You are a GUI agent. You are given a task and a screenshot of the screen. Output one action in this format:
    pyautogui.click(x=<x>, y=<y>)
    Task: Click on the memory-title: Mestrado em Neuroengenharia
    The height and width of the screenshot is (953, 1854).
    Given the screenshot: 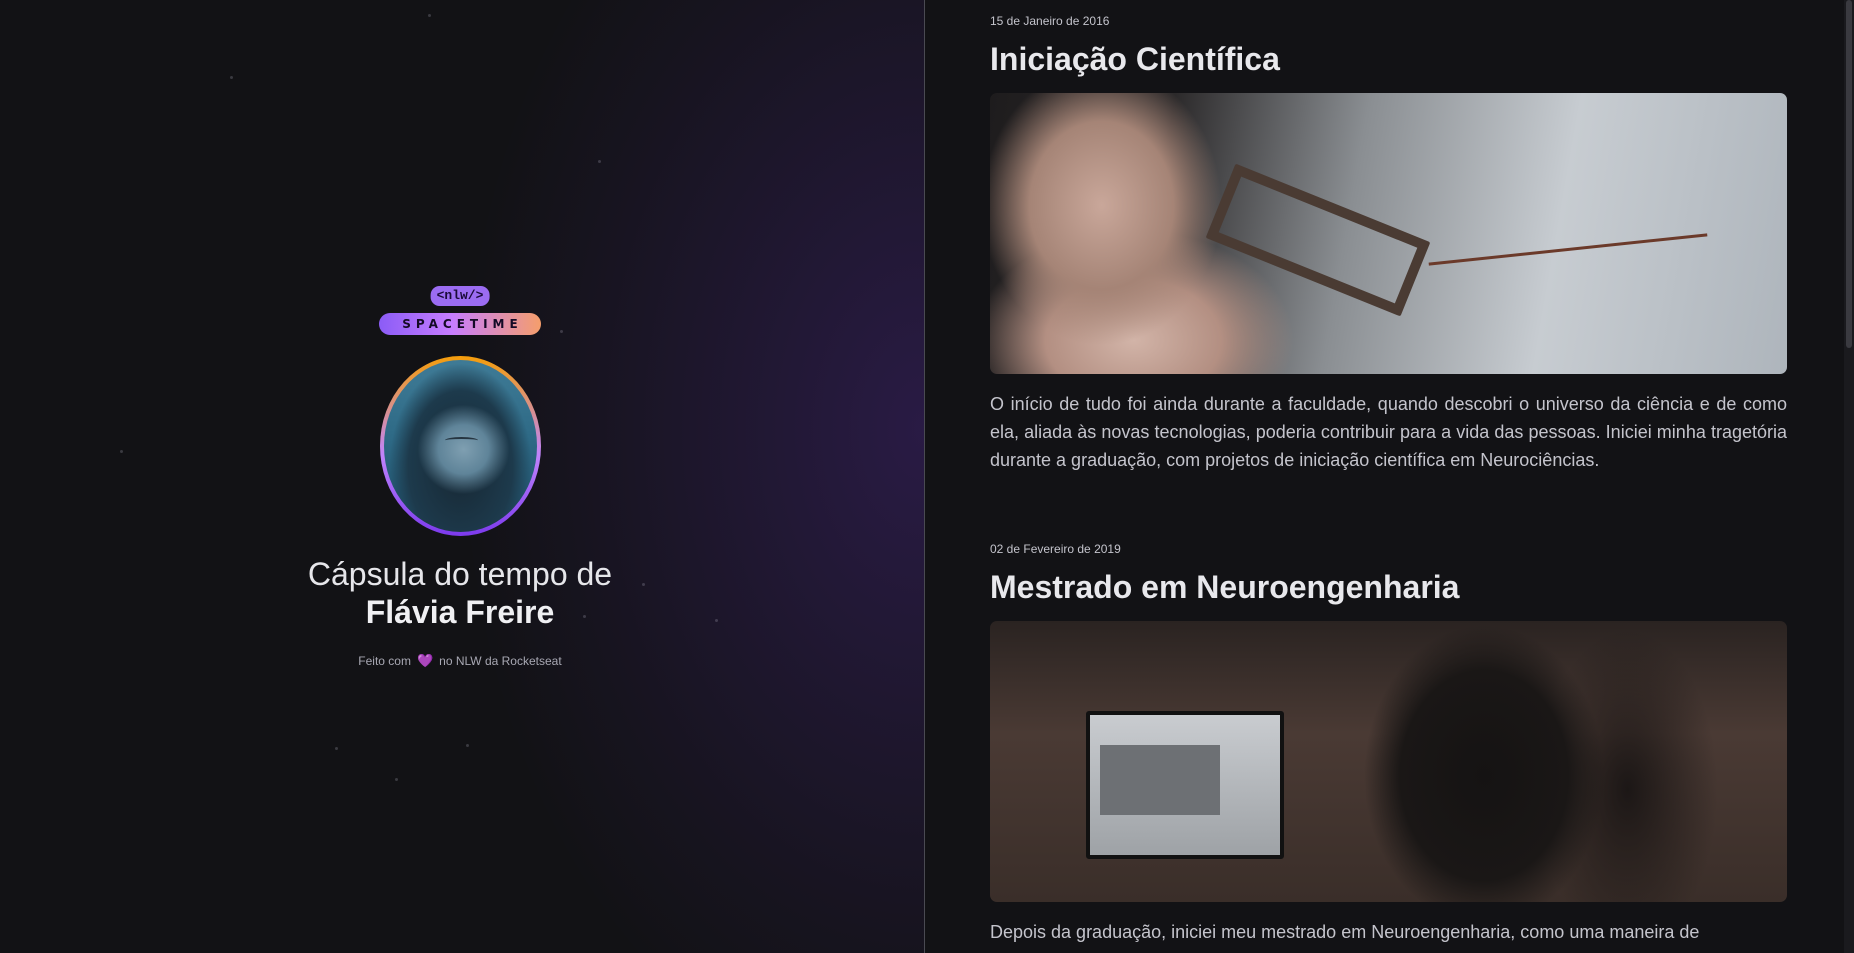 What is the action you would take?
    pyautogui.click(x=1225, y=587)
    